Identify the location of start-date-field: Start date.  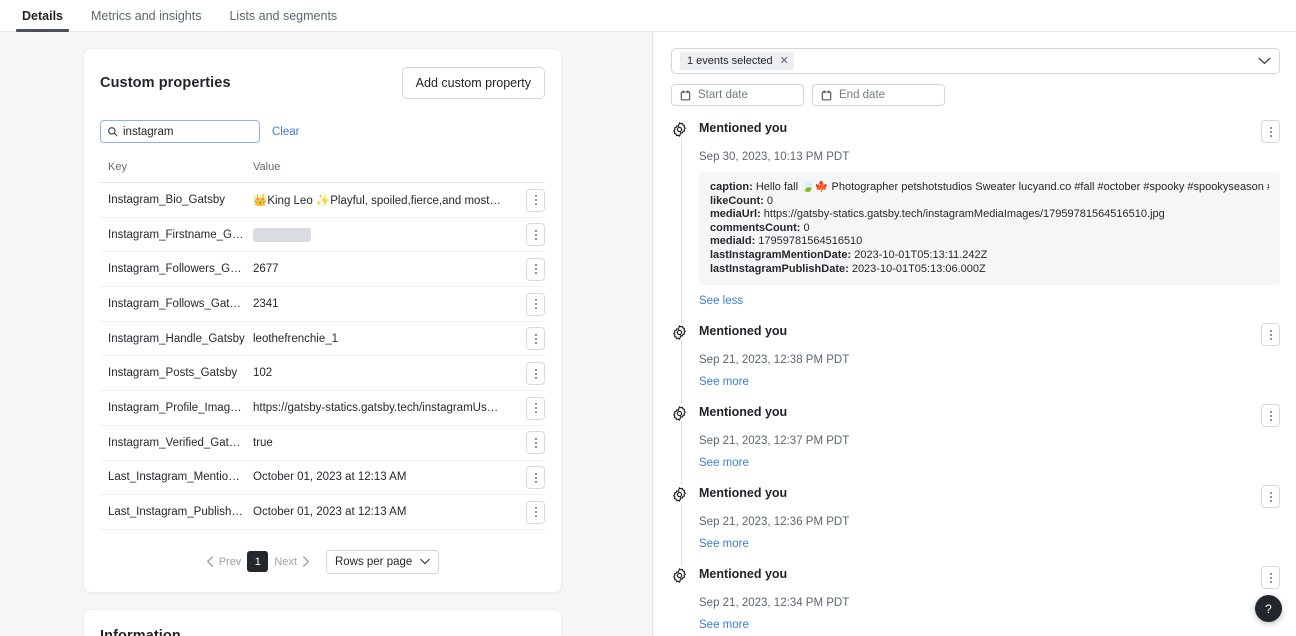
(737, 95).